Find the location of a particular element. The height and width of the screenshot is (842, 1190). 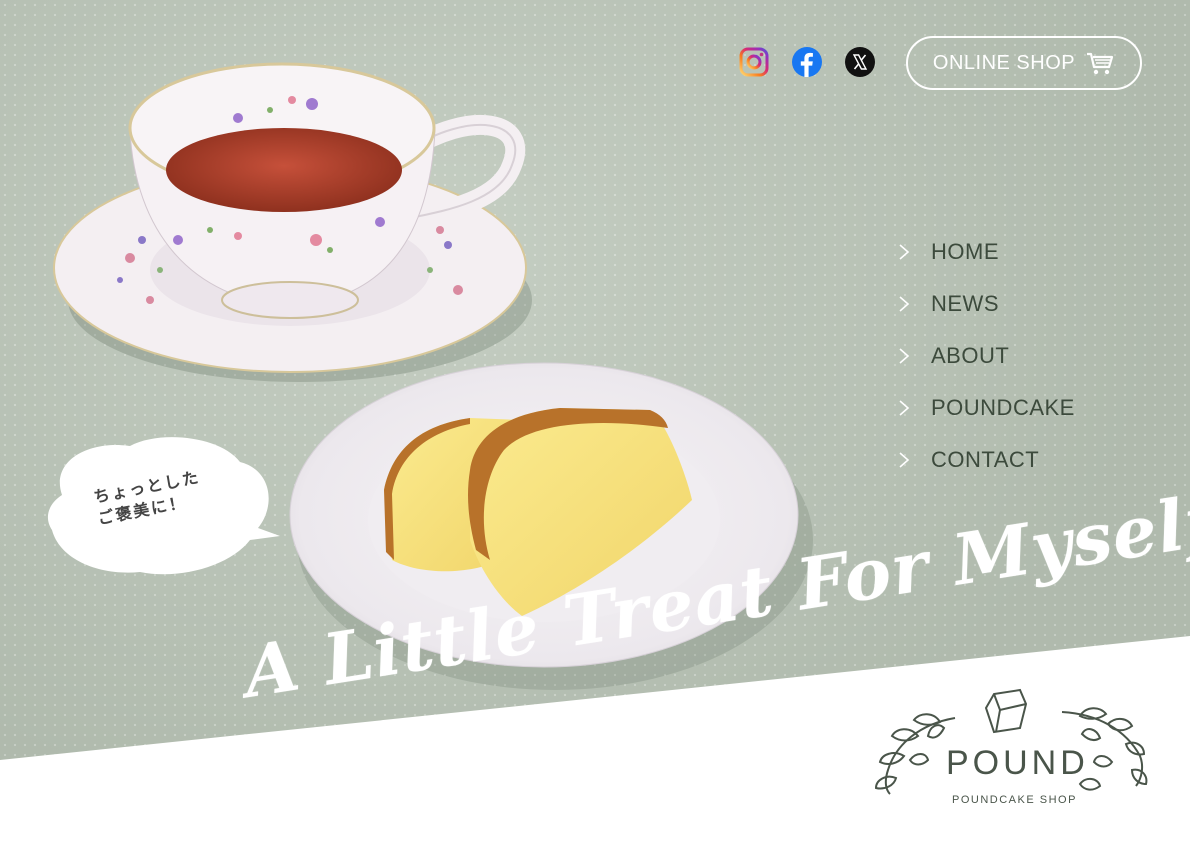

facebook-icon is located at coordinates (807, 62).